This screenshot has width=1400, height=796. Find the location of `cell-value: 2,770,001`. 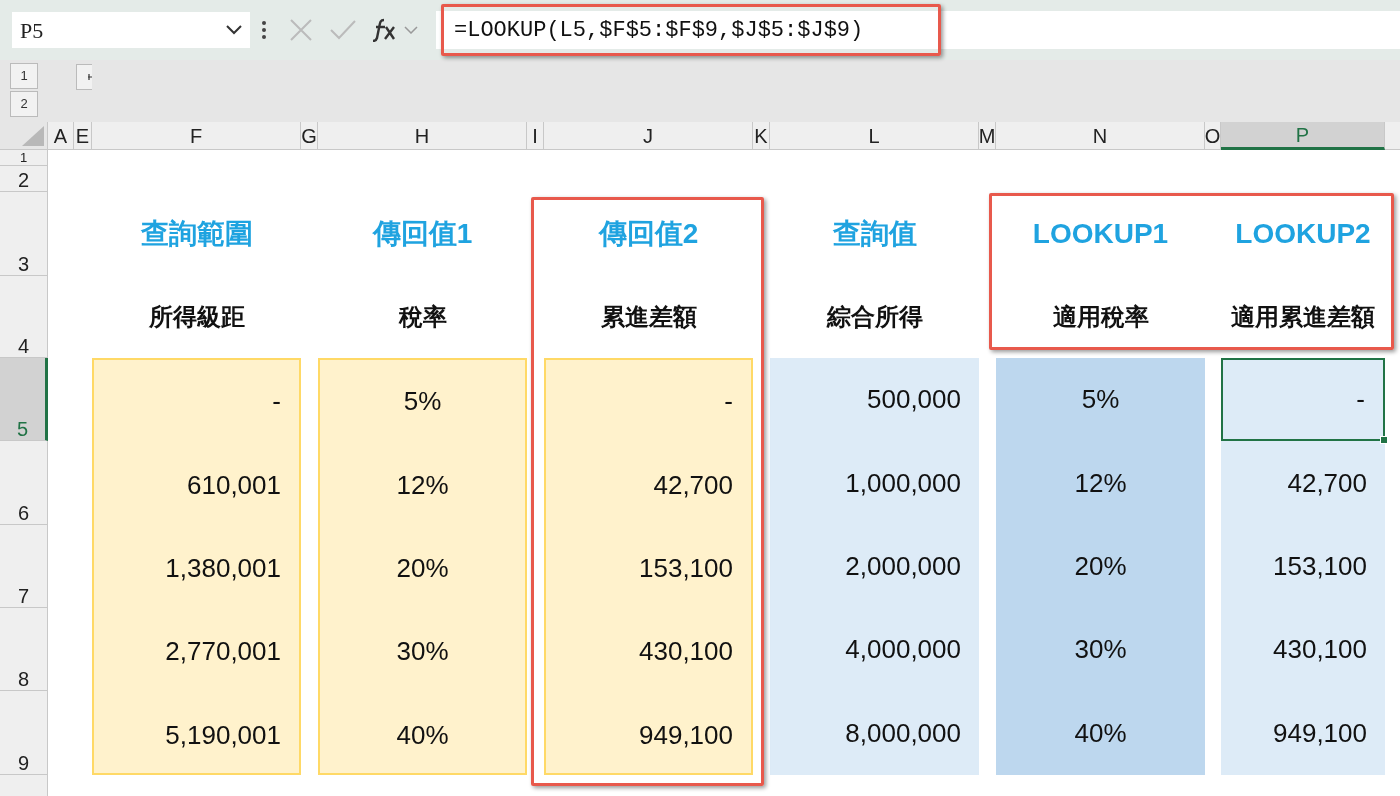

cell-value: 2,770,001 is located at coordinates (223, 651).